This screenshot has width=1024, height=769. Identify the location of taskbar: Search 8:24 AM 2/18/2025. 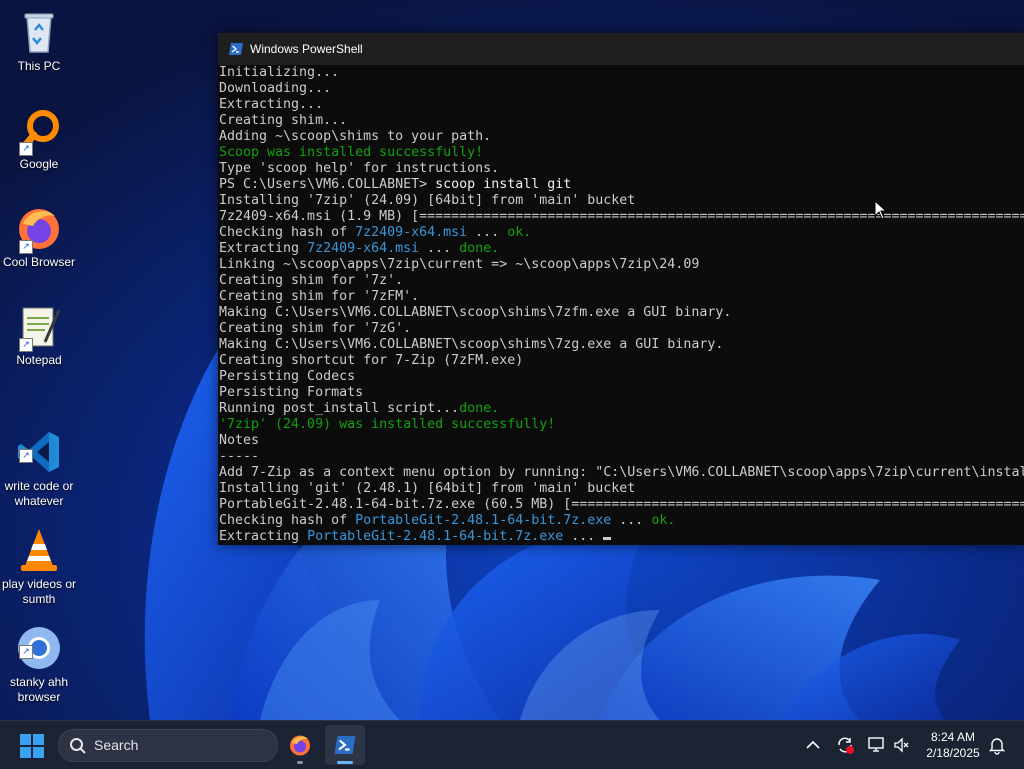
(512, 744).